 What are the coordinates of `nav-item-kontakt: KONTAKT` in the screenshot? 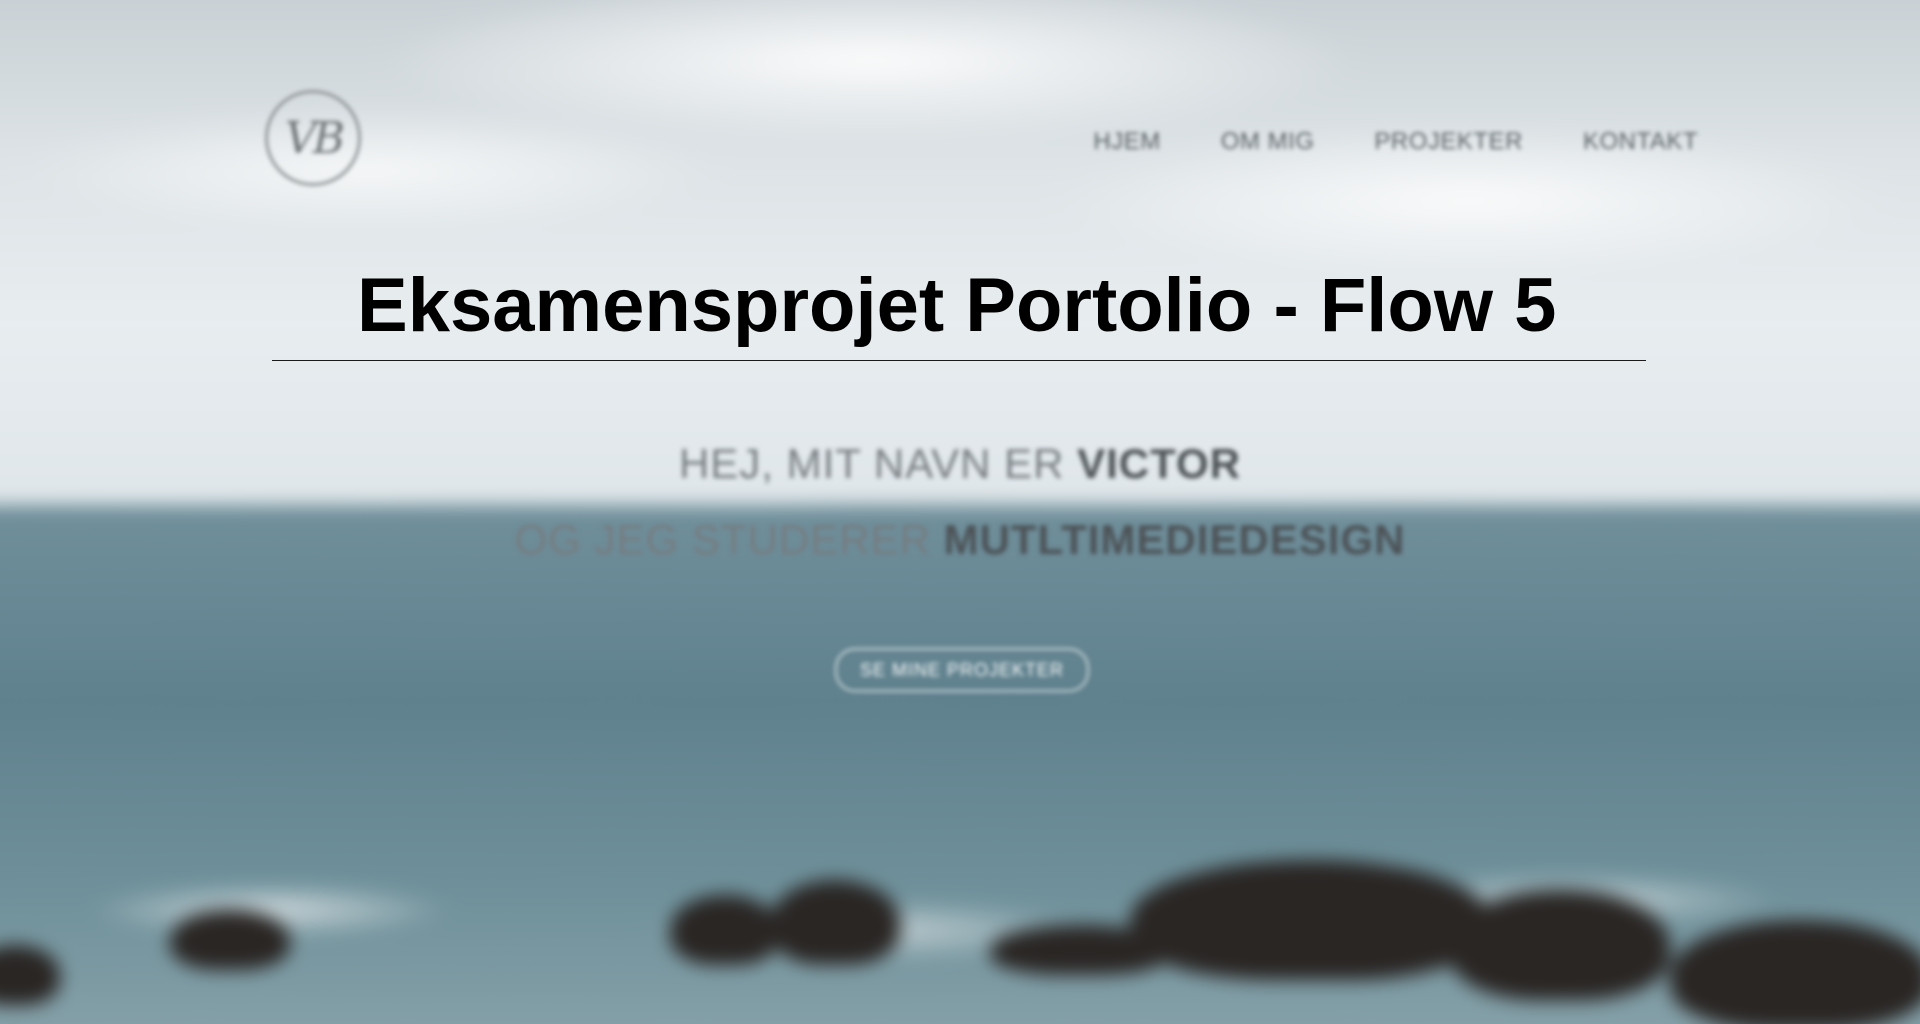 It's located at (1640, 142).